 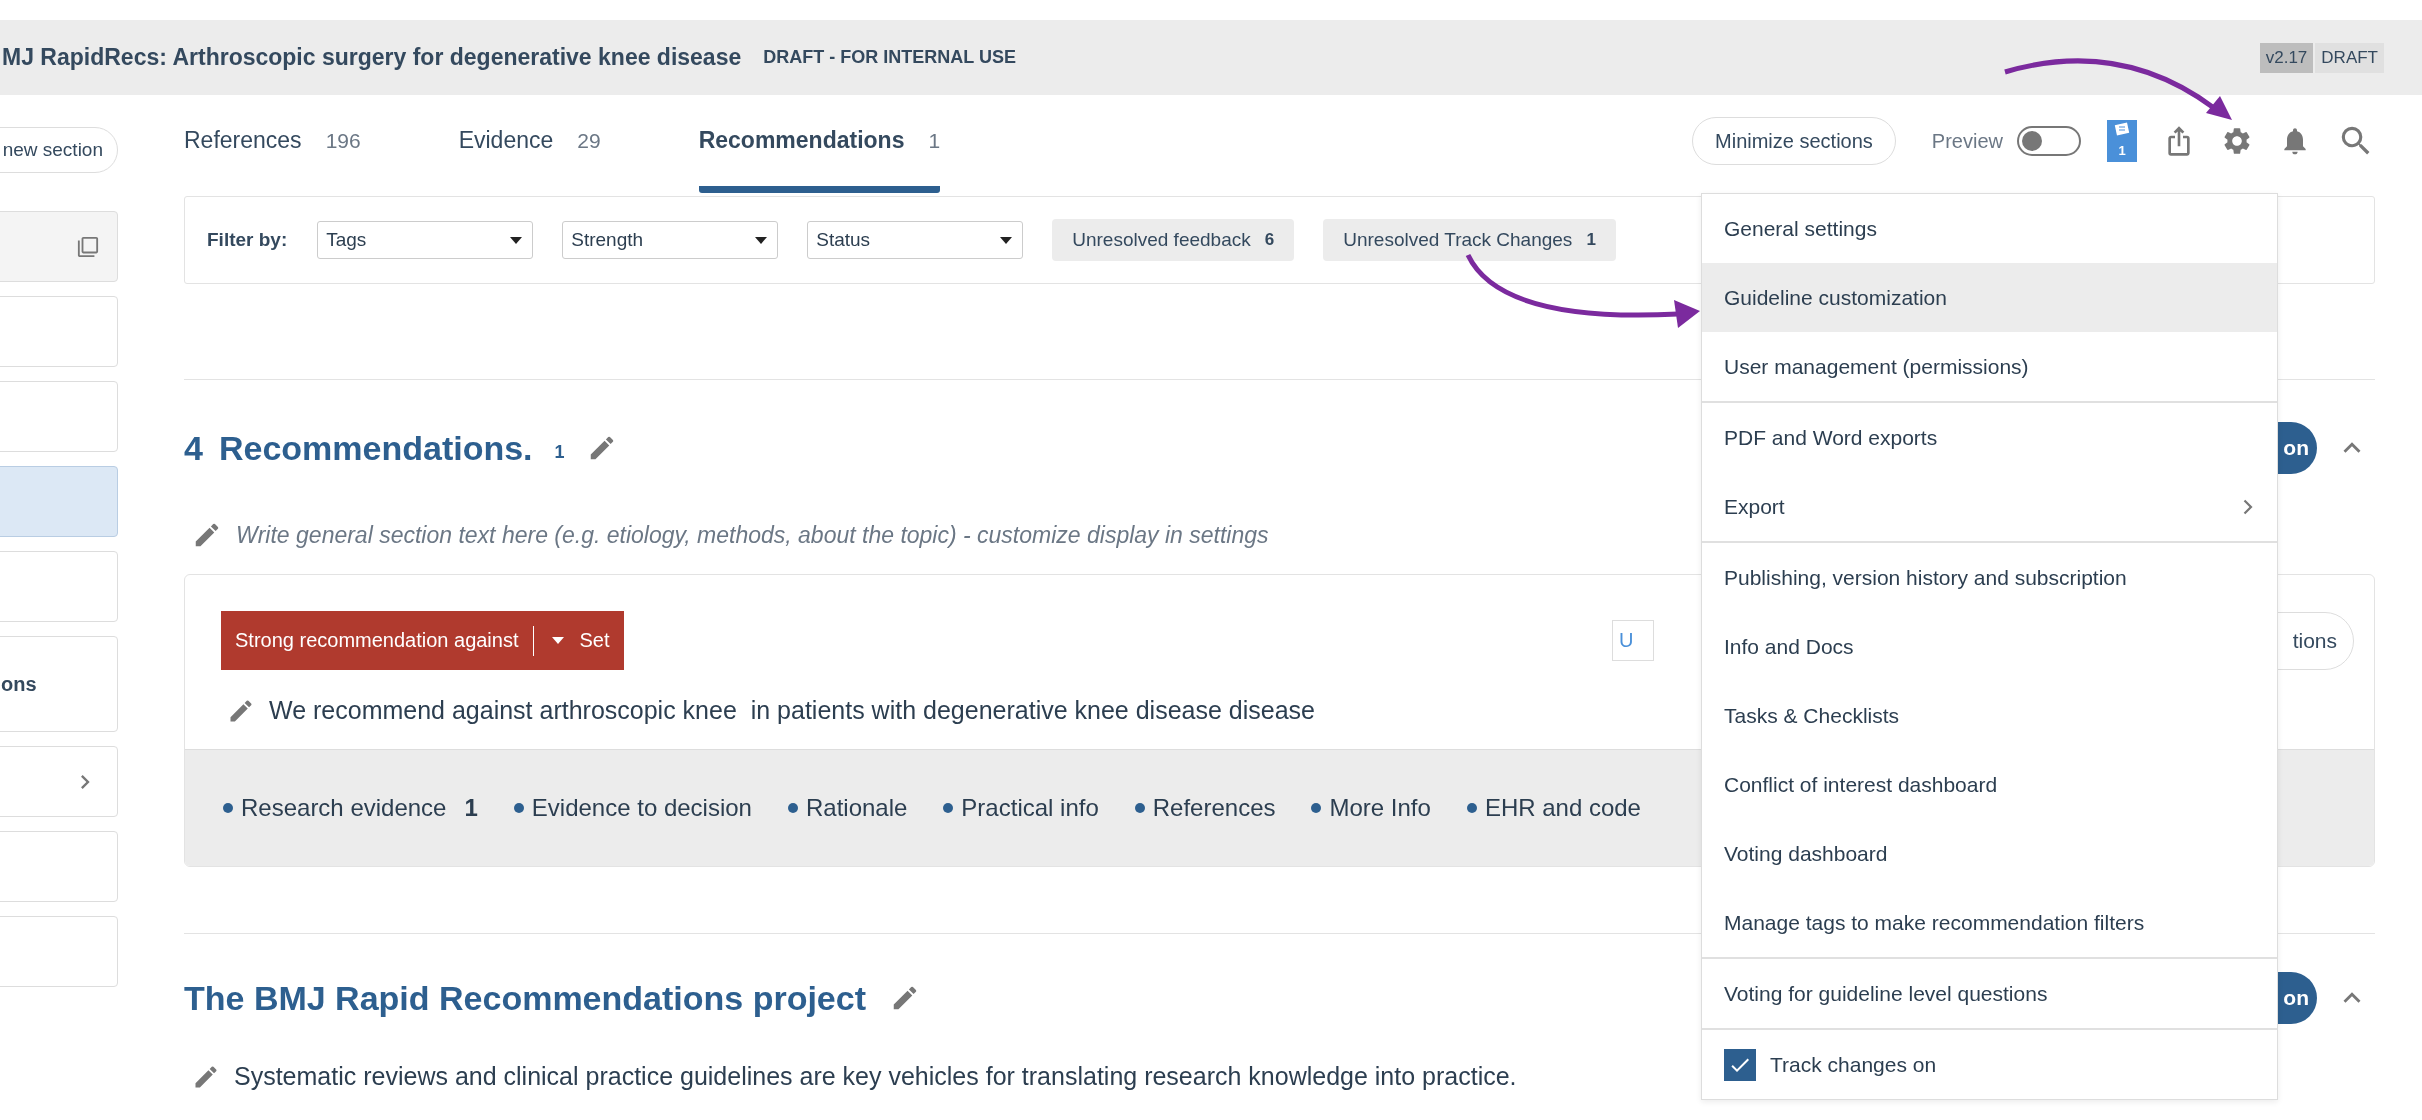 What do you see at coordinates (1989, 993) in the screenshot?
I see `menu-item: Voting for guideline level questions` at bounding box center [1989, 993].